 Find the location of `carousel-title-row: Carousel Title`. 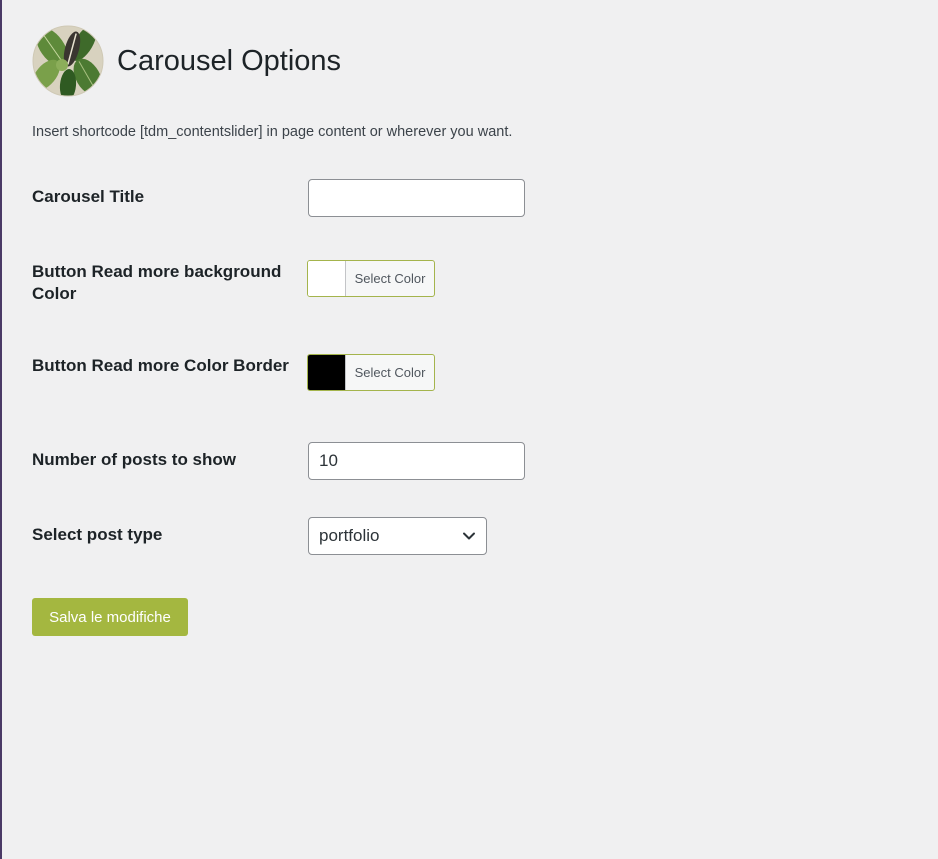

carousel-title-row: Carousel Title is located at coordinates (312, 198).